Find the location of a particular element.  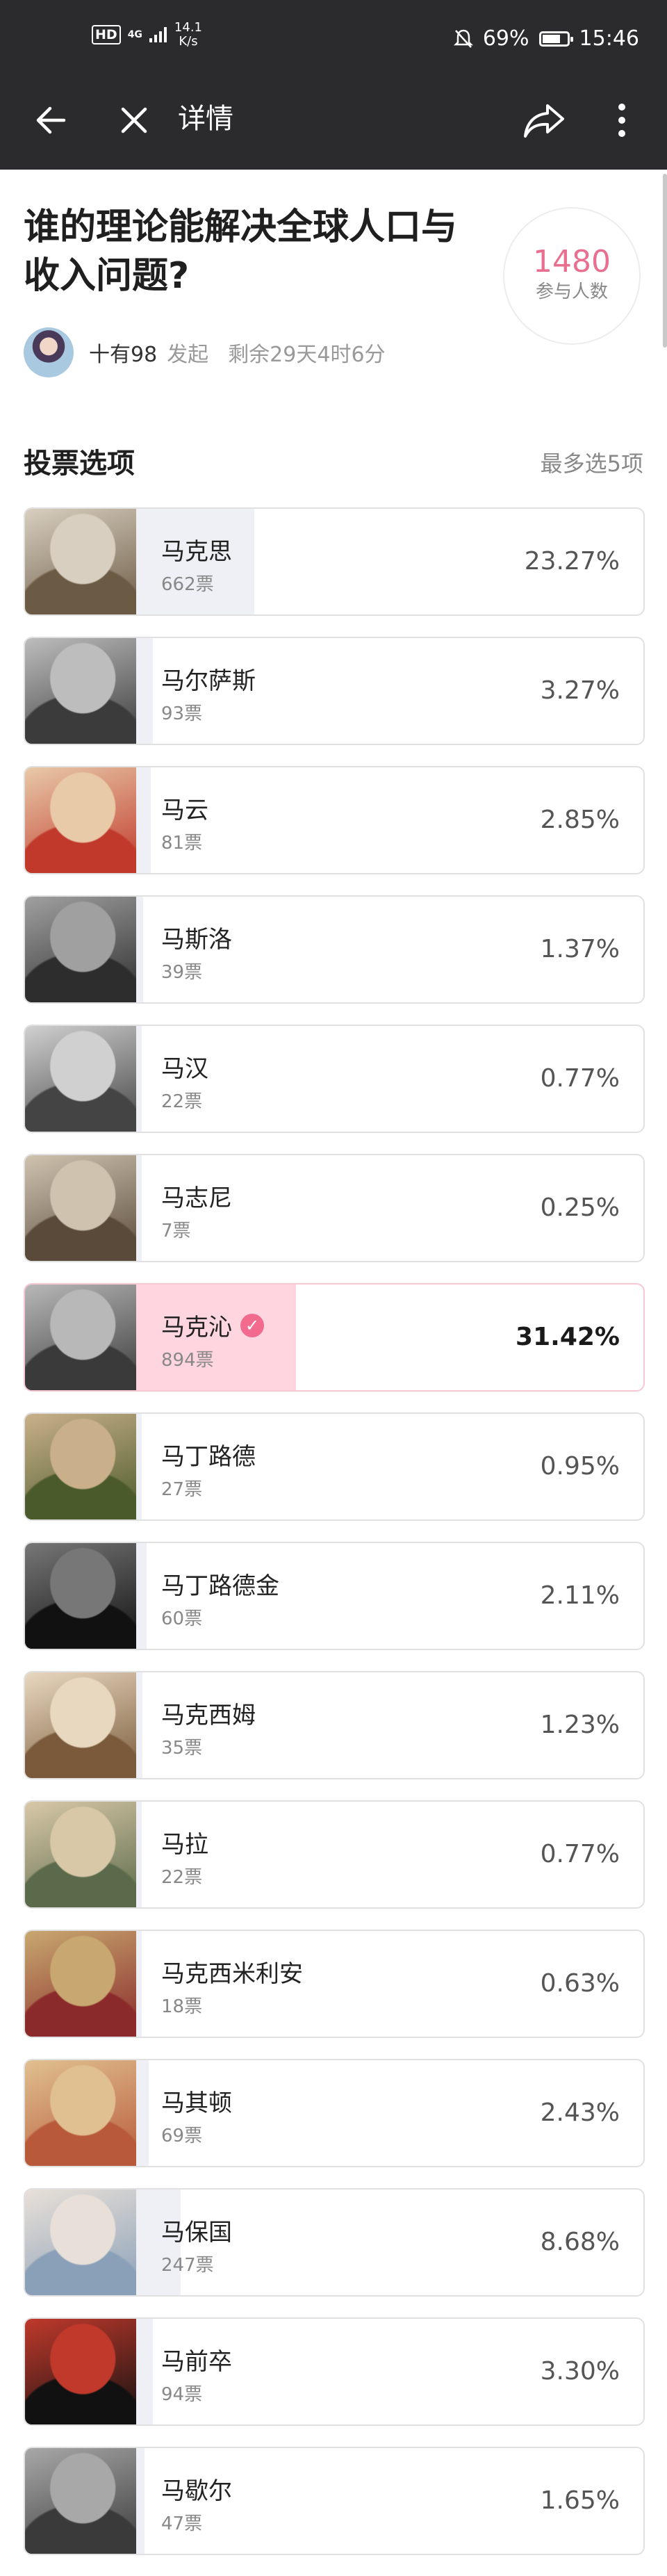

vote-option: 马克西米利安 18票 0.63% is located at coordinates (335, 1984).